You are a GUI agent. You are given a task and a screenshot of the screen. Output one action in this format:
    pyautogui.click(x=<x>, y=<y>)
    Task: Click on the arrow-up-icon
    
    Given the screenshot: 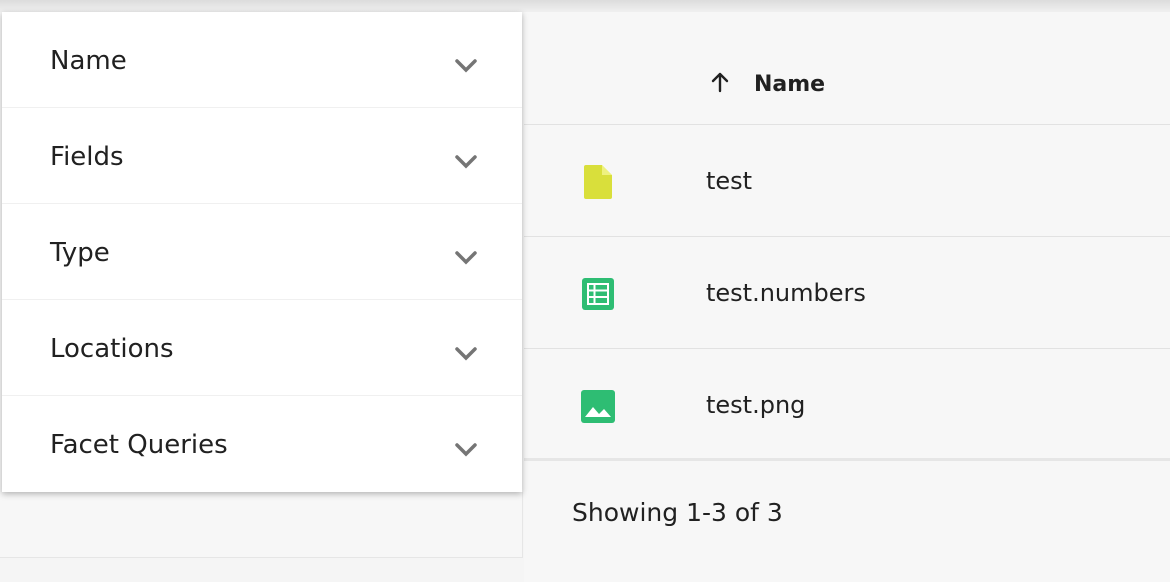 What is the action you would take?
    pyautogui.click(x=720, y=82)
    